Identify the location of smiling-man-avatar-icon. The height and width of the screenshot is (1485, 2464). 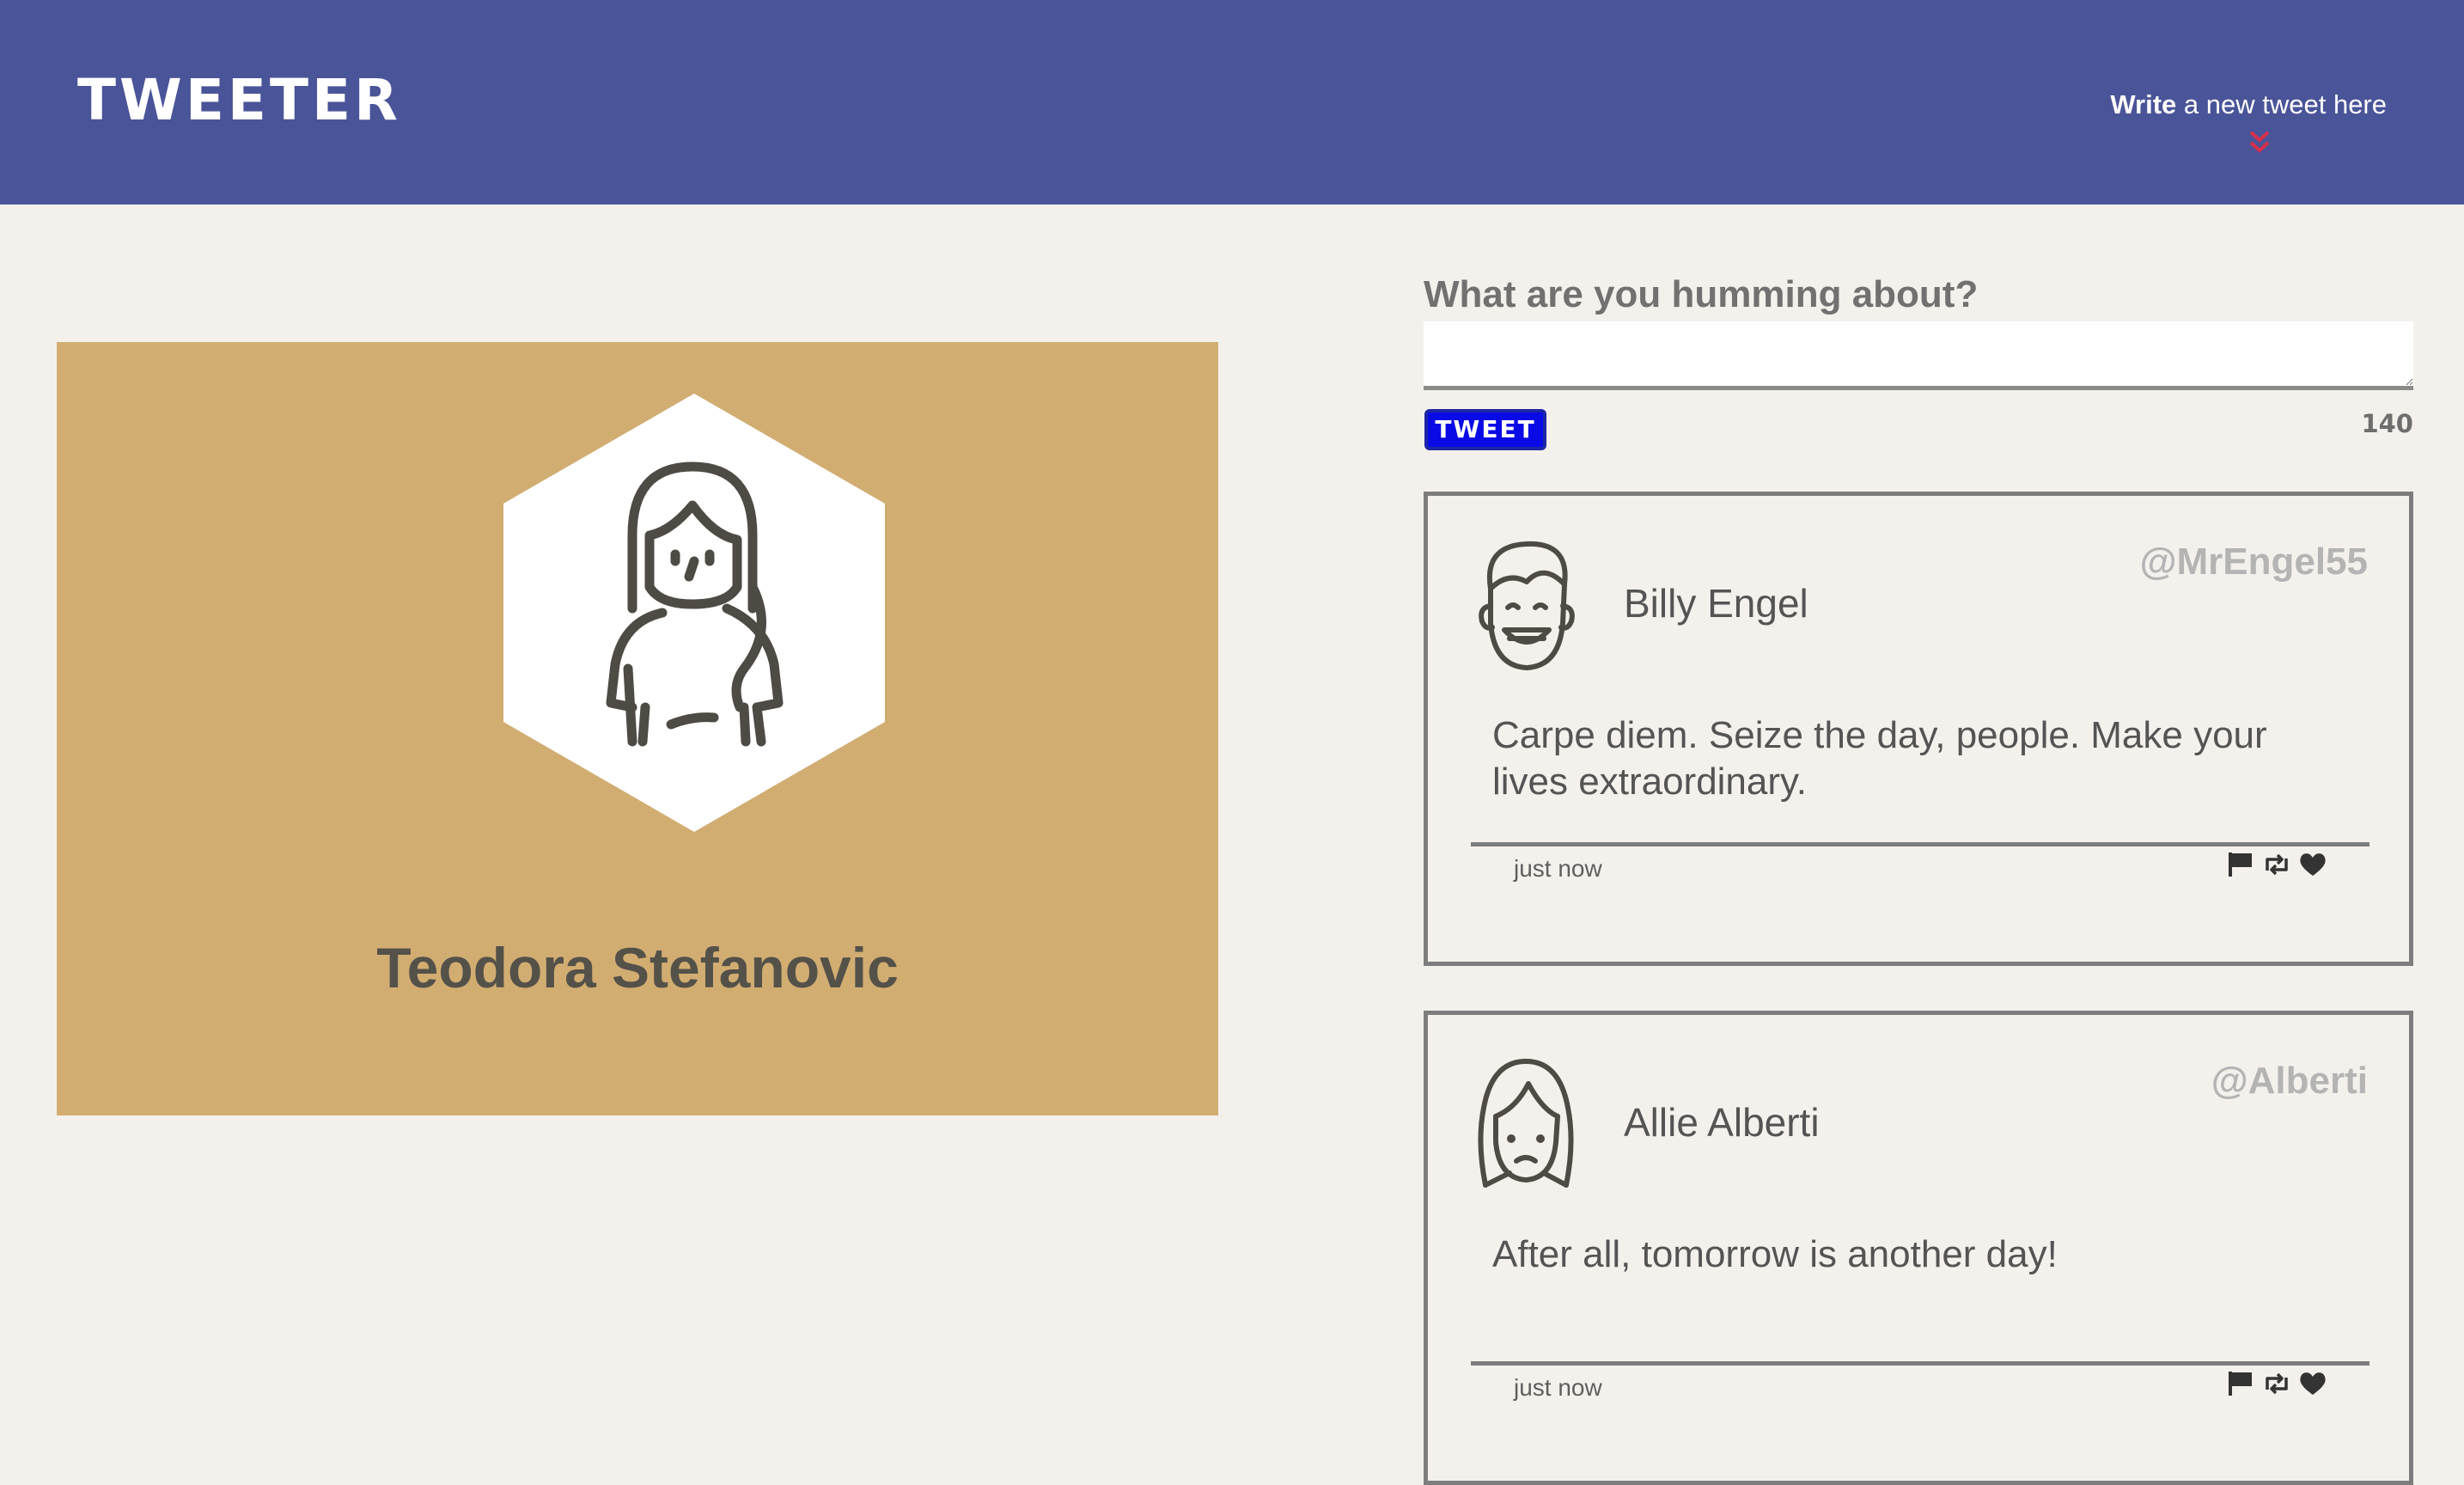
(1527, 605).